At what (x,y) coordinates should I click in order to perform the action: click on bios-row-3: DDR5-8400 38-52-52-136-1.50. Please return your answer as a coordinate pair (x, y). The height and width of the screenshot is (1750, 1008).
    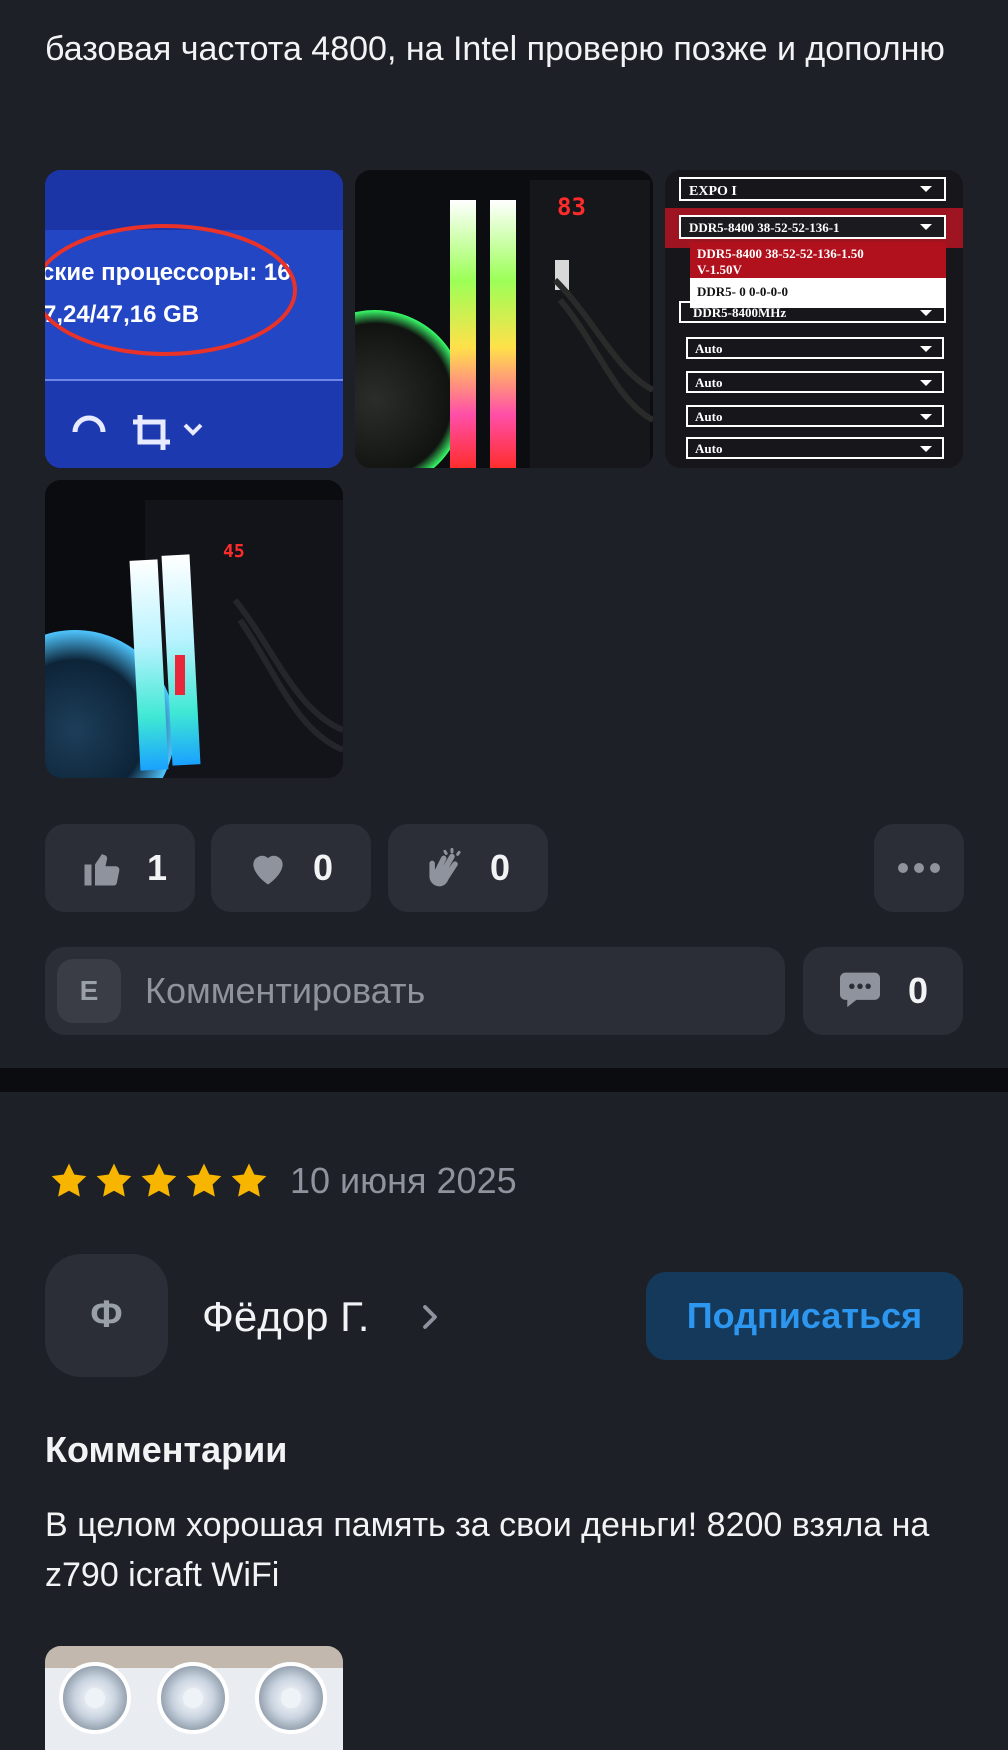
    Looking at the image, I should click on (780, 253).